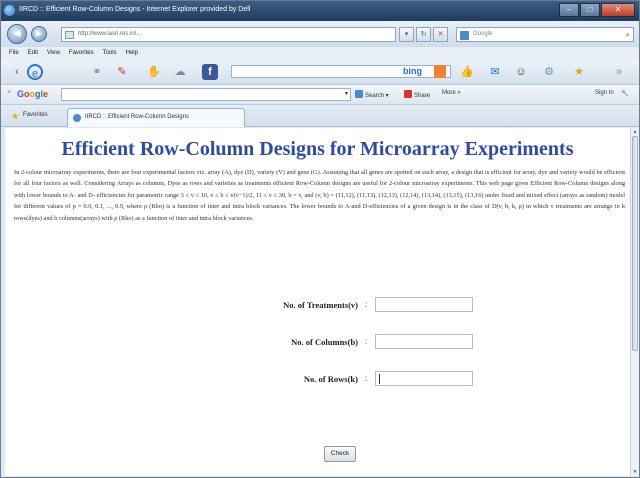  What do you see at coordinates (320, 53) in the screenshot?
I see `menu-bar: File Edit View Favorites Tools Help` at bounding box center [320, 53].